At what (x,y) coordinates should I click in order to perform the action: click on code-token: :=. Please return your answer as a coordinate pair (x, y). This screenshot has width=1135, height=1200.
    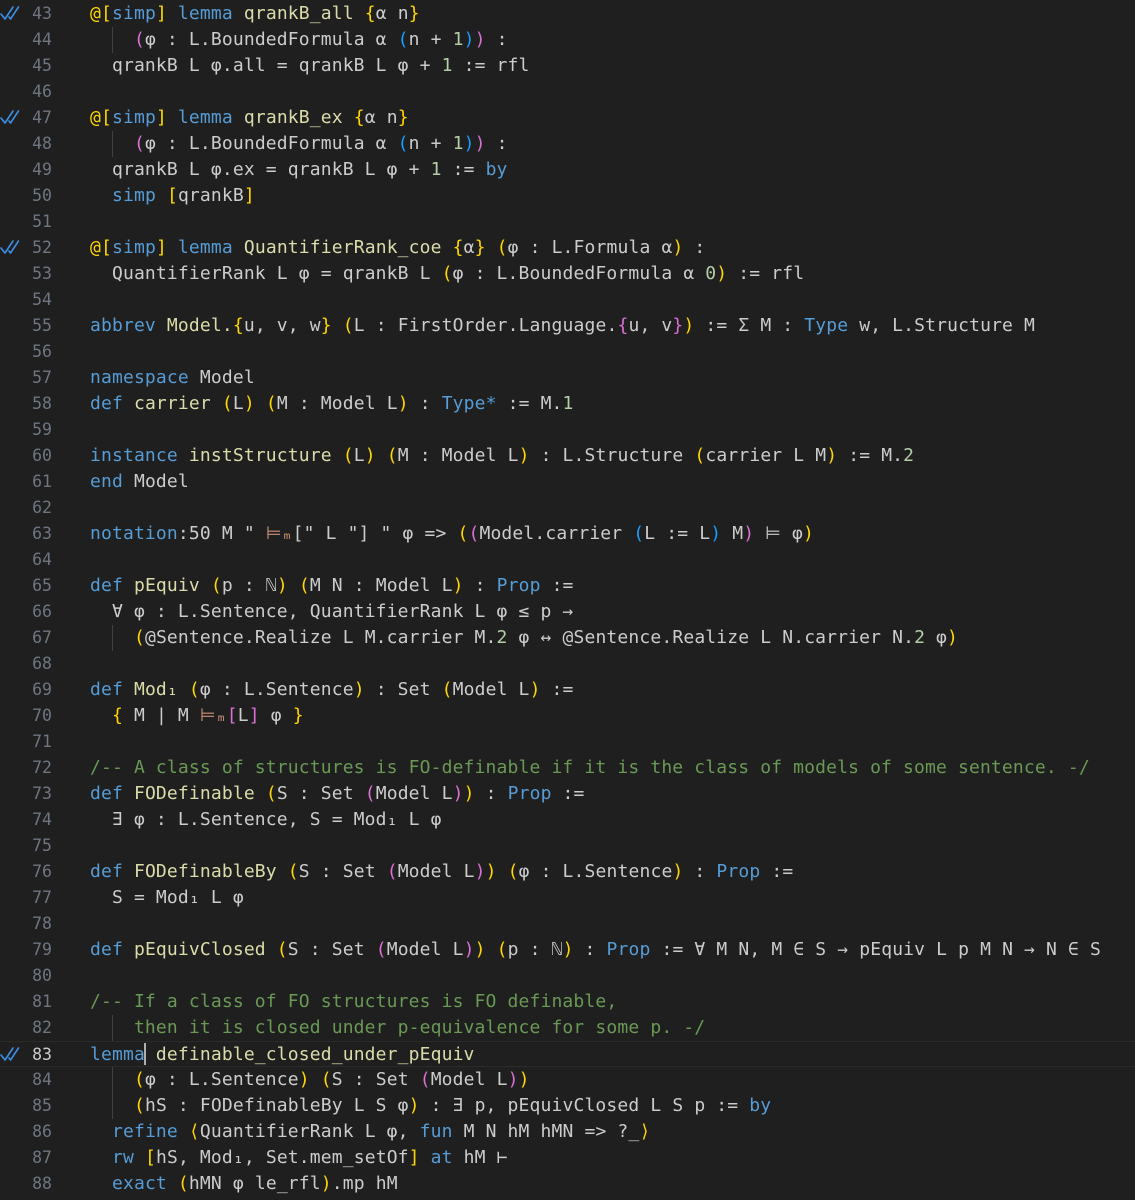
    Looking at the image, I should click on (777, 871).